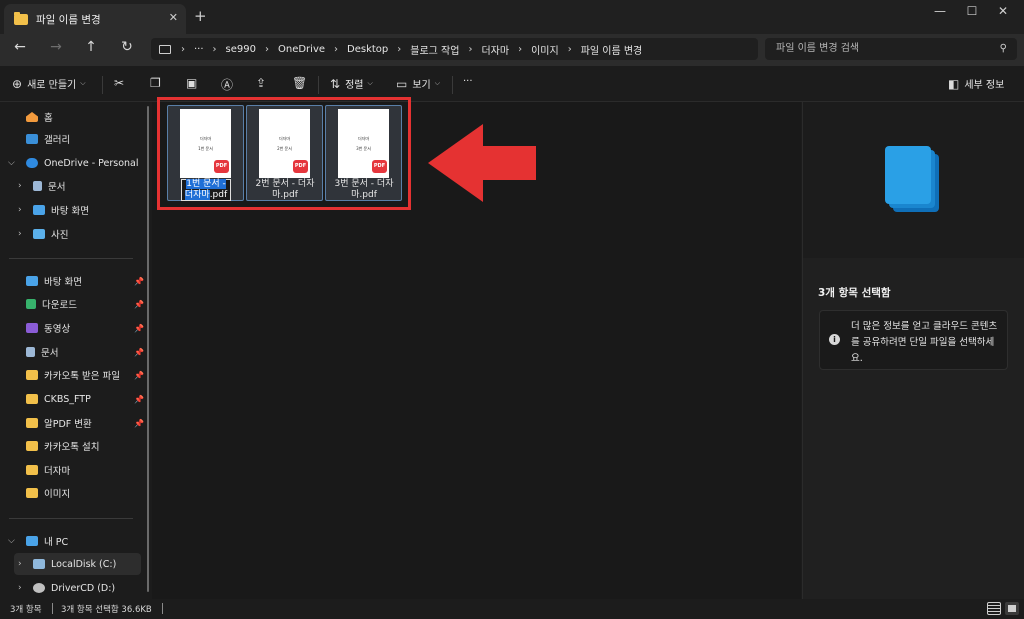  What do you see at coordinates (200, 16) in the screenshot?
I see `new-tab-button: +` at bounding box center [200, 16].